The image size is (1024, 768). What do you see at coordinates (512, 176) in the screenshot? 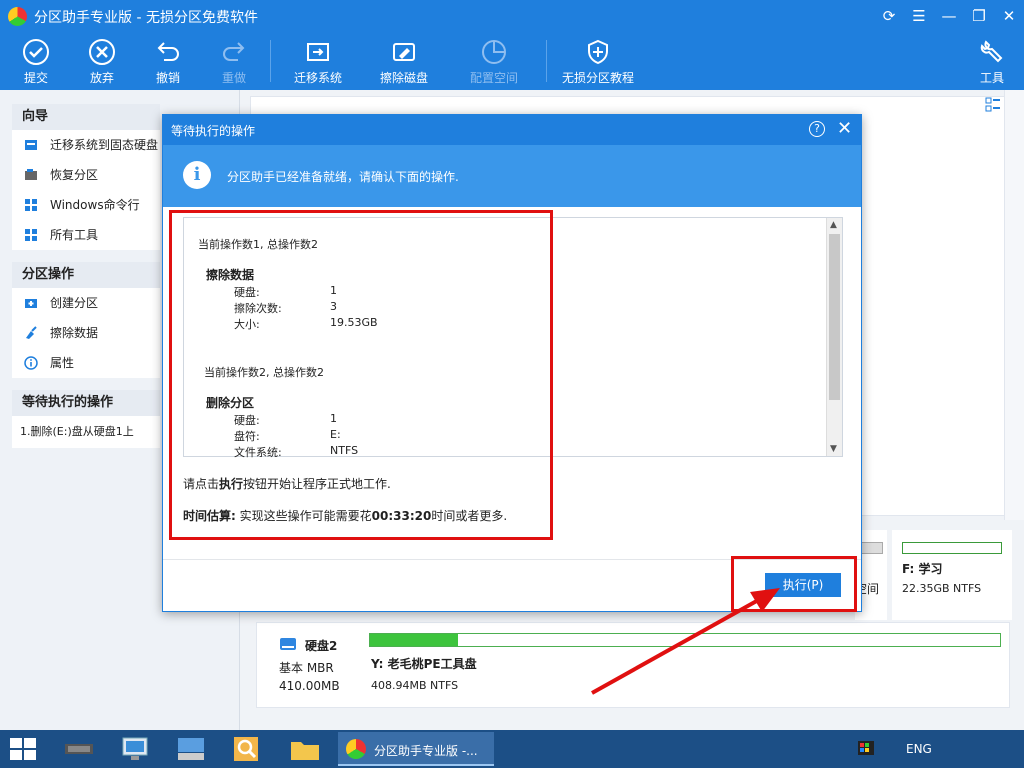
I see `info-banner: i 分区助手已经准备就绪，请确认下面的操作.` at bounding box center [512, 176].